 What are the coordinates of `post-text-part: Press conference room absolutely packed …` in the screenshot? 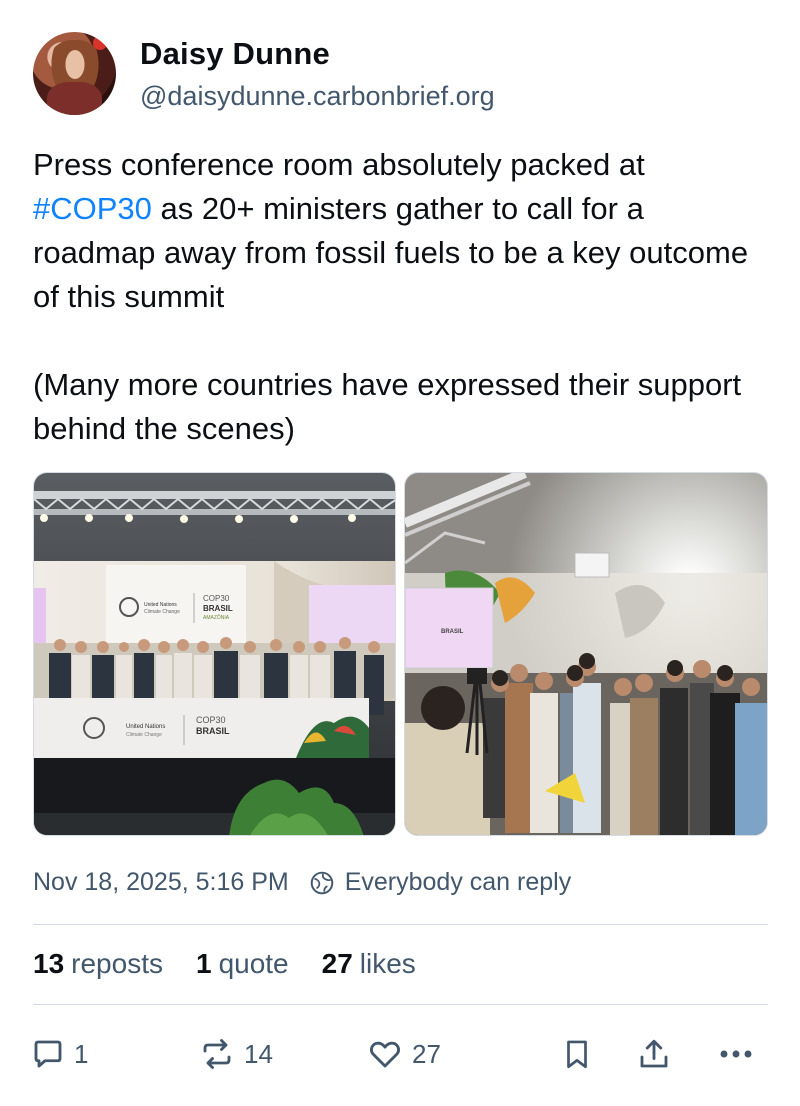 It's located at (339, 164).